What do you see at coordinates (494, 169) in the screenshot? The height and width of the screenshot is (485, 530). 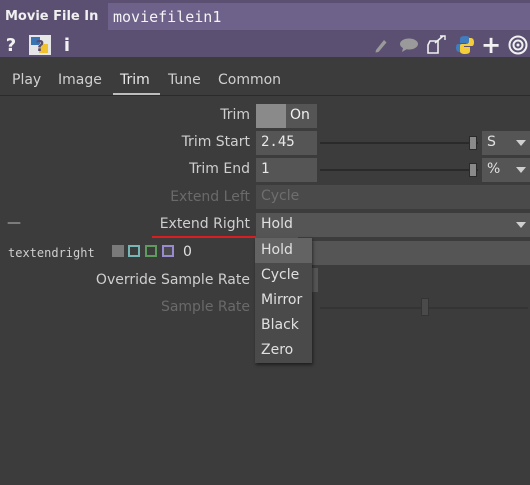 I see `trim-end-unit-value: %` at bounding box center [494, 169].